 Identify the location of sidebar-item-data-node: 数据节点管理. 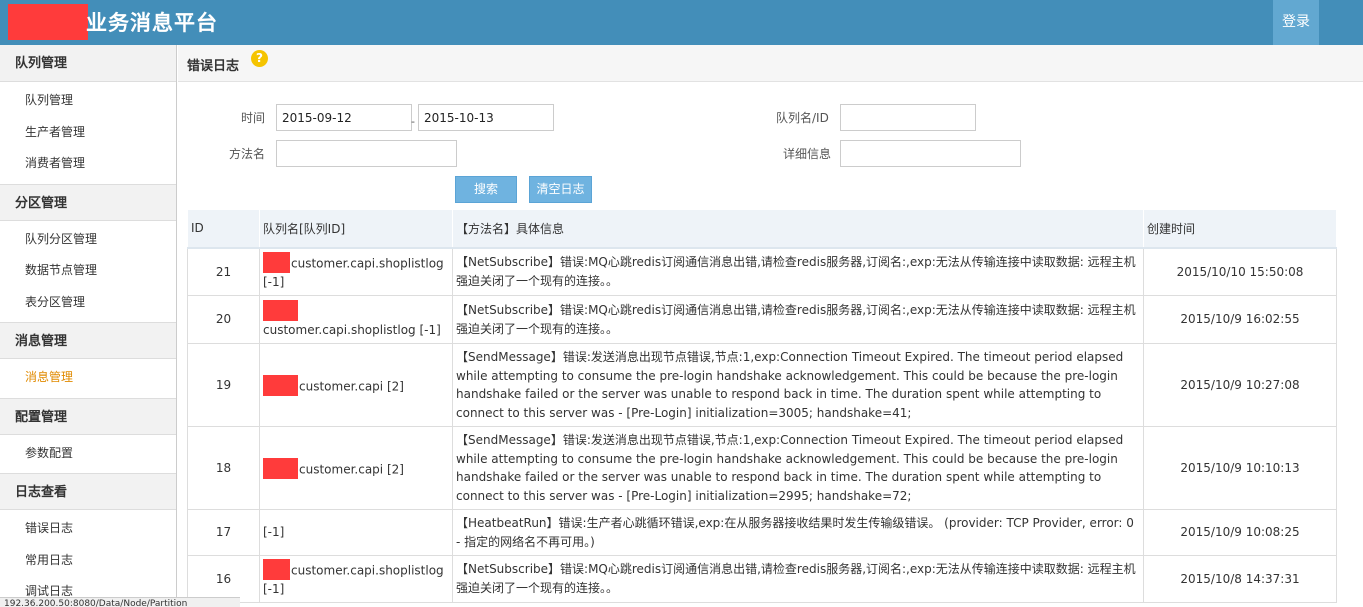
(88, 271).